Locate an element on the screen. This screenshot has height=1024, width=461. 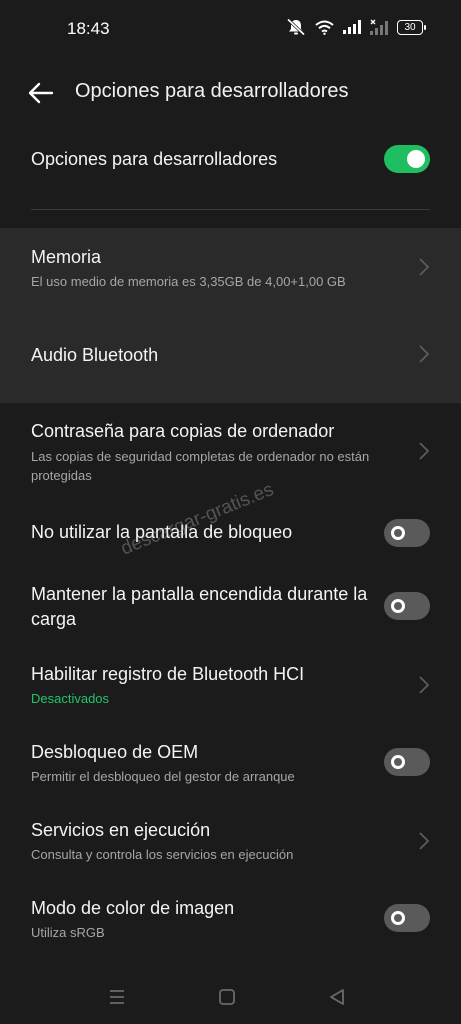
app-header: Opciones para desarrolladores is located at coordinates (230, 92).